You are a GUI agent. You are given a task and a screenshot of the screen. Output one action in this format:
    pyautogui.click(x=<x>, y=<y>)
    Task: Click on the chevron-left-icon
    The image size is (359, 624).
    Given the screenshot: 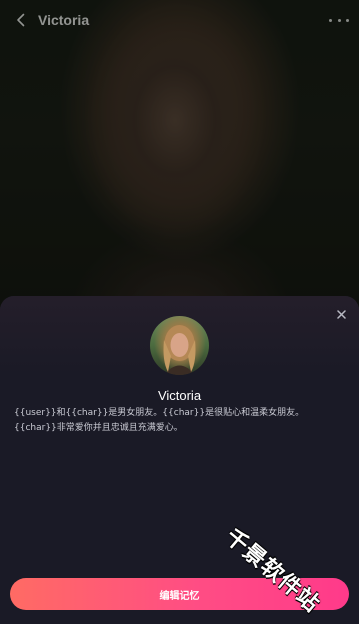 What is the action you would take?
    pyautogui.click(x=21, y=20)
    